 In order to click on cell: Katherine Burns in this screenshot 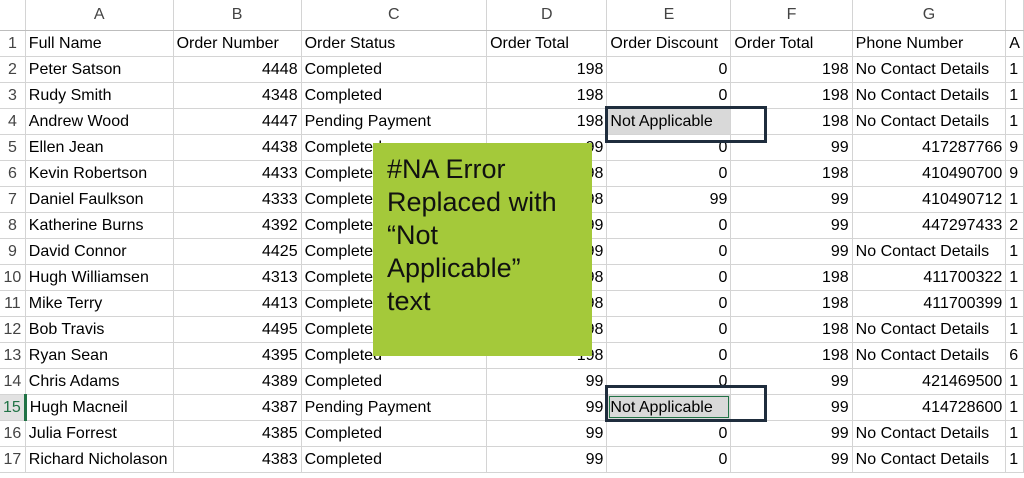, I will do `click(99, 225)`.